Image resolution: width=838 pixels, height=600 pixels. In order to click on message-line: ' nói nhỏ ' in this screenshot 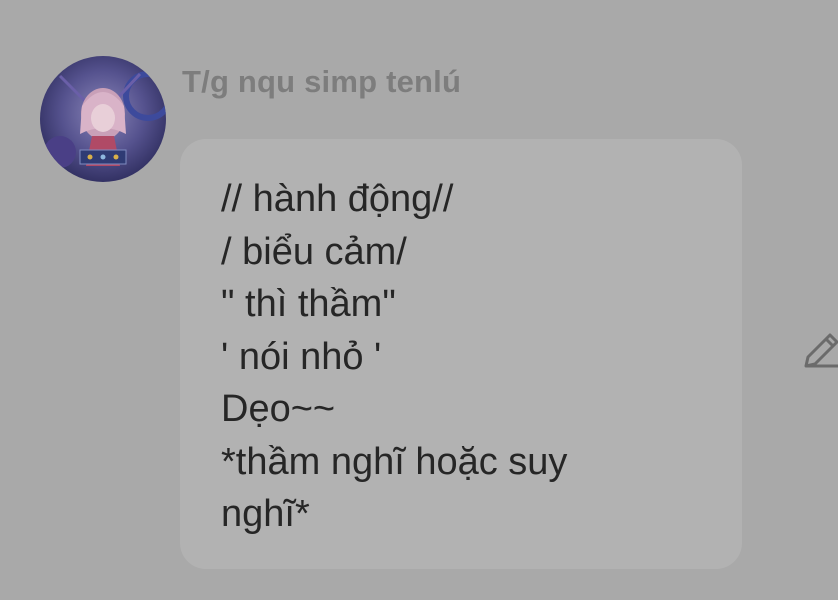, I will do `click(301, 356)`.